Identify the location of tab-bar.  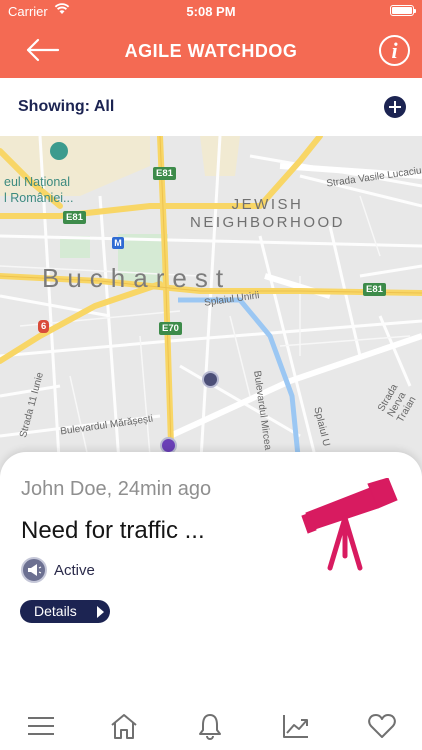
(211, 726).